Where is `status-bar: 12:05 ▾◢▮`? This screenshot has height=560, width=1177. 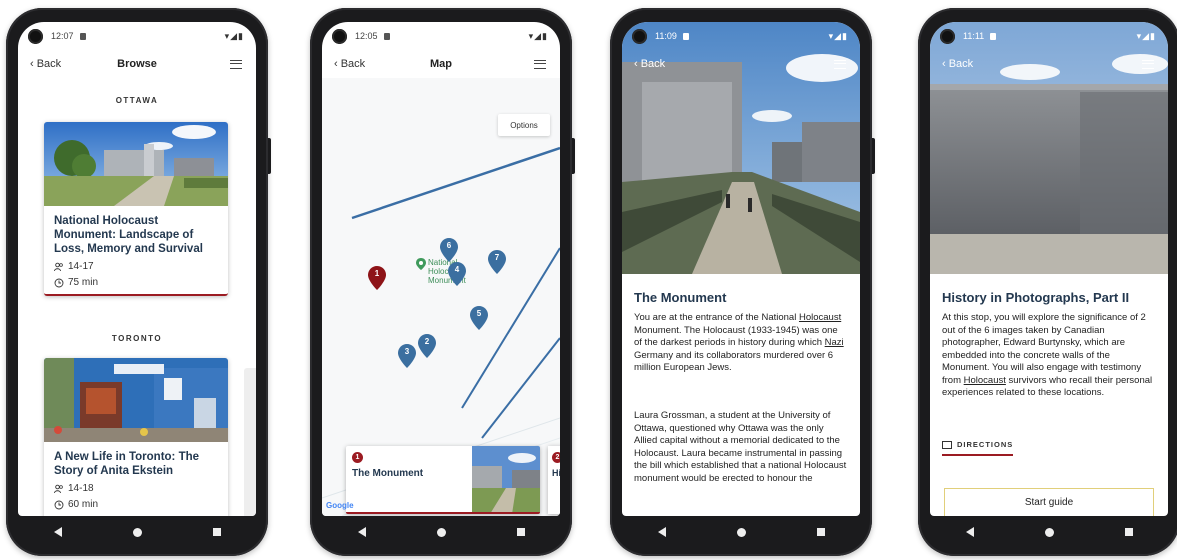 status-bar: 12:05 ▾◢▮ is located at coordinates (441, 36).